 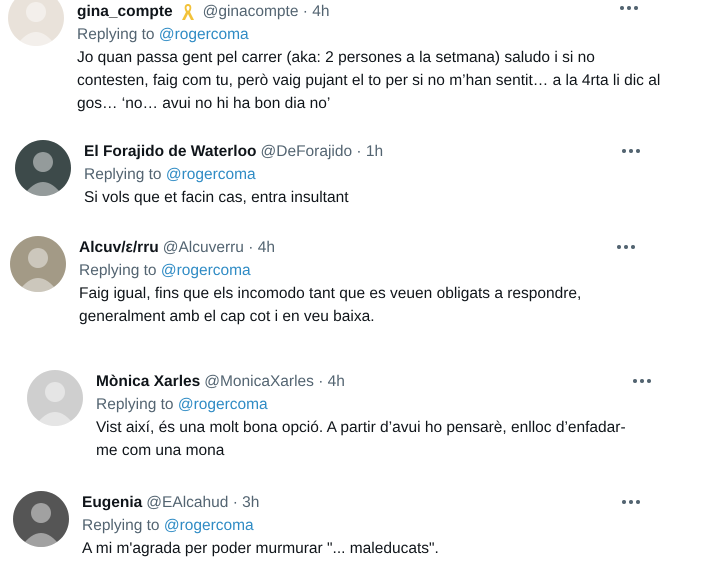 What do you see at coordinates (203, 503) in the screenshot?
I see `handle-and-time: @EAlcahud · 3h` at bounding box center [203, 503].